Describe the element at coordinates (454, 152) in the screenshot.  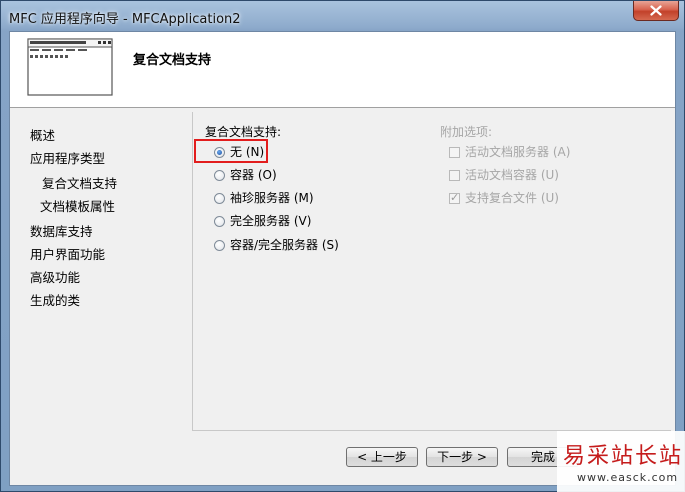
I see `checkbox-active-doc-server` at that location.